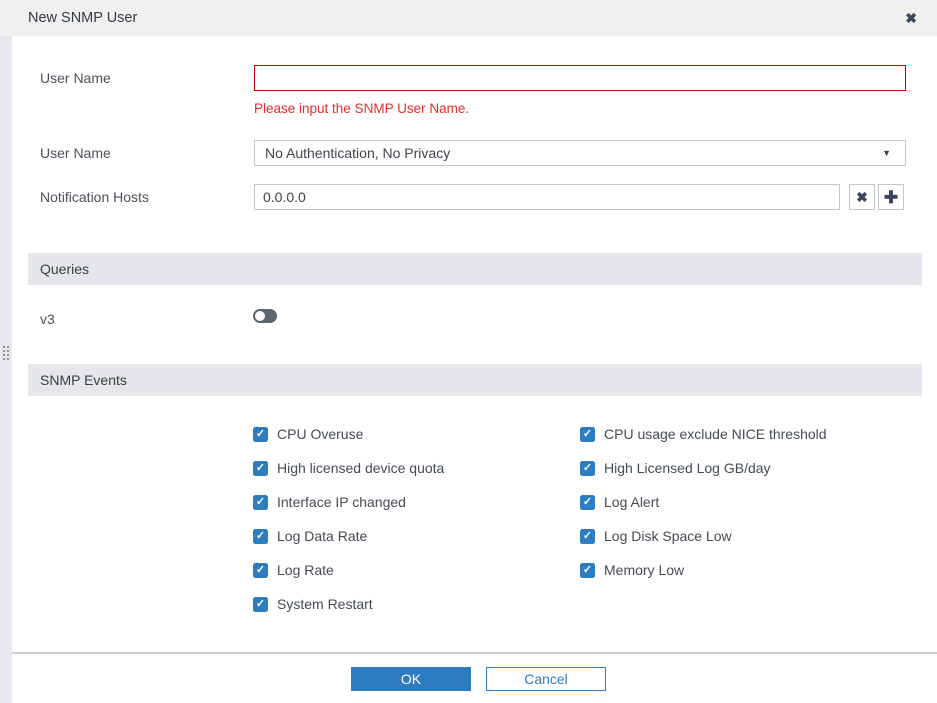  What do you see at coordinates (362, 108) in the screenshot?
I see `username-error: Please input the SNMP User Name.` at bounding box center [362, 108].